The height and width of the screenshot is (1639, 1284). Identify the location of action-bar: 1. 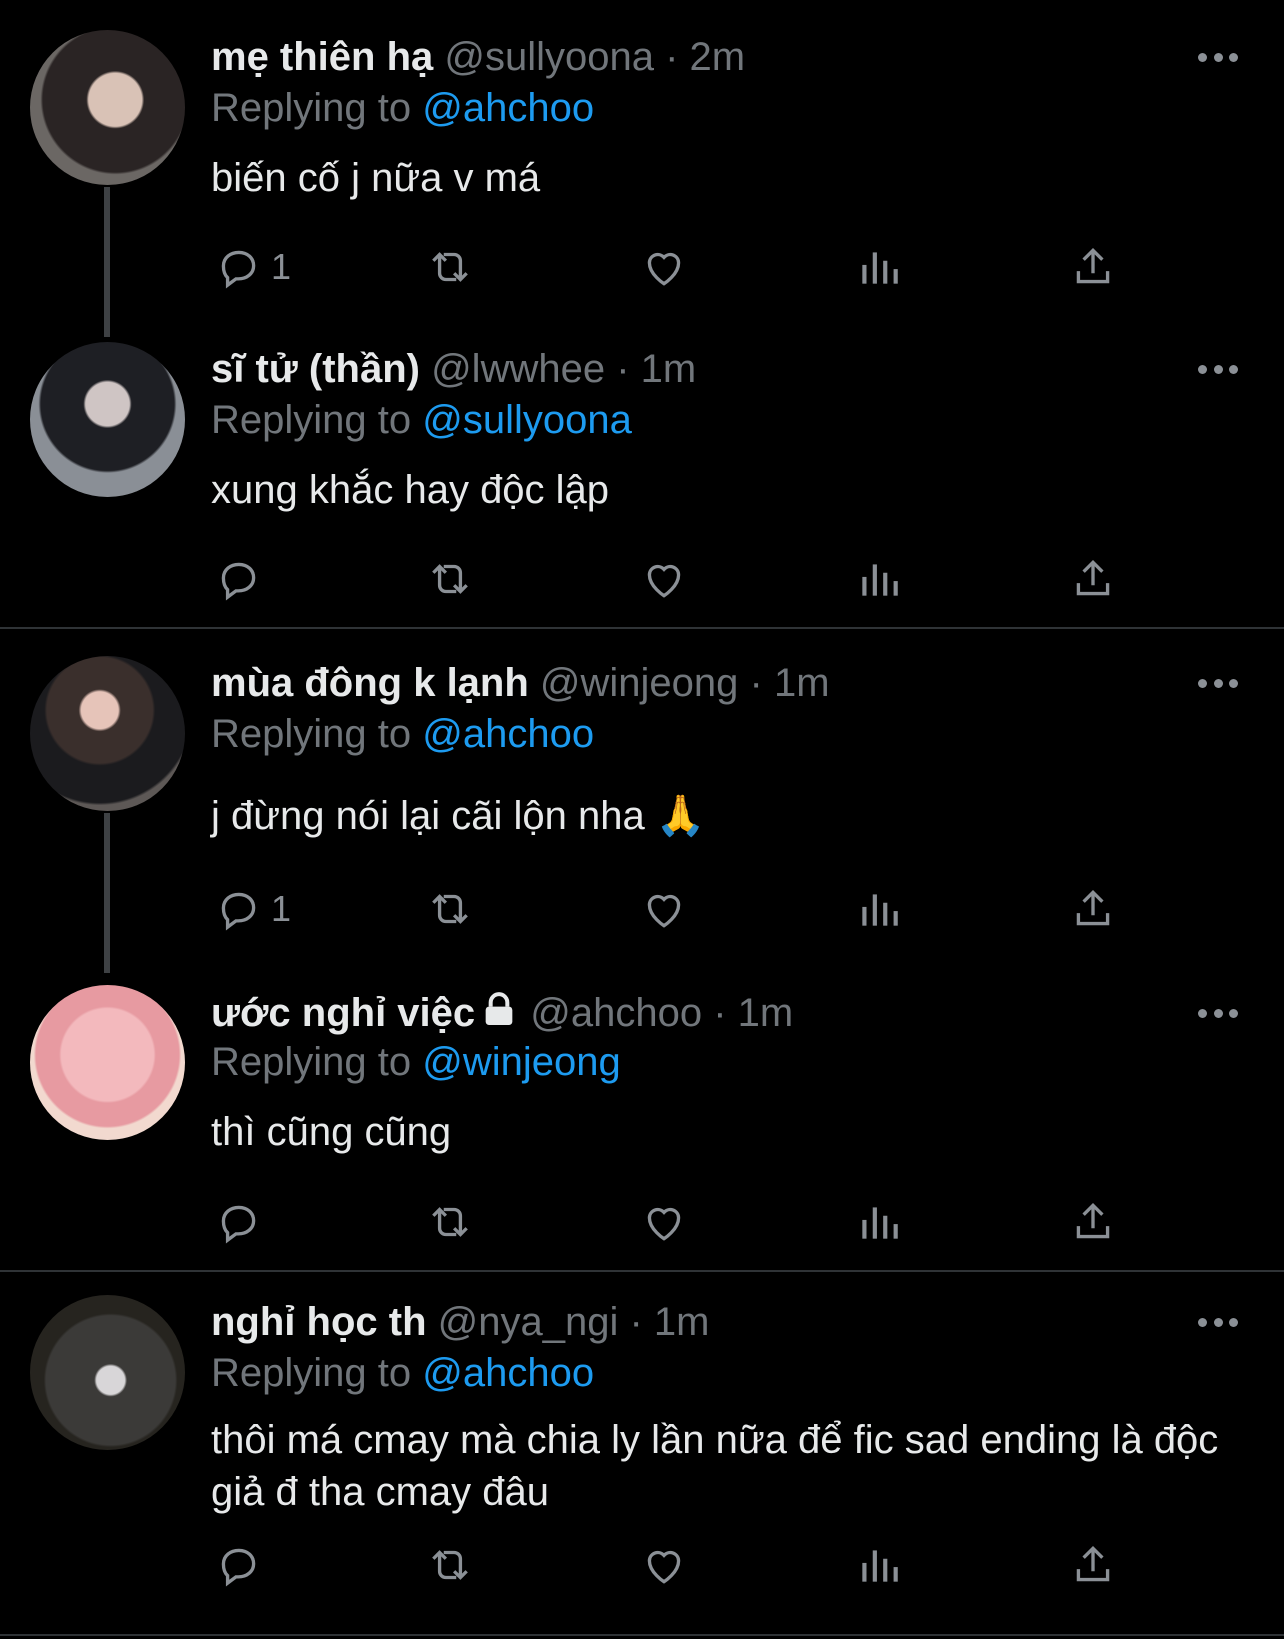
(671, 909).